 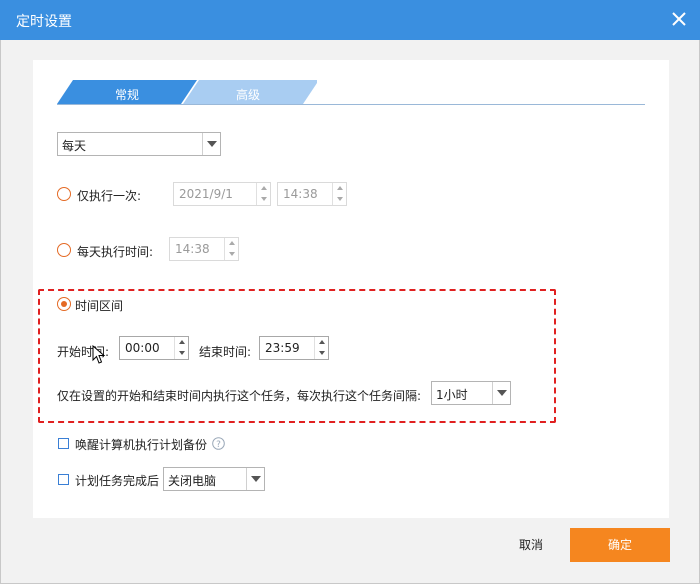 What do you see at coordinates (74, 146) in the screenshot?
I see `frequency-select-value: 每天` at bounding box center [74, 146].